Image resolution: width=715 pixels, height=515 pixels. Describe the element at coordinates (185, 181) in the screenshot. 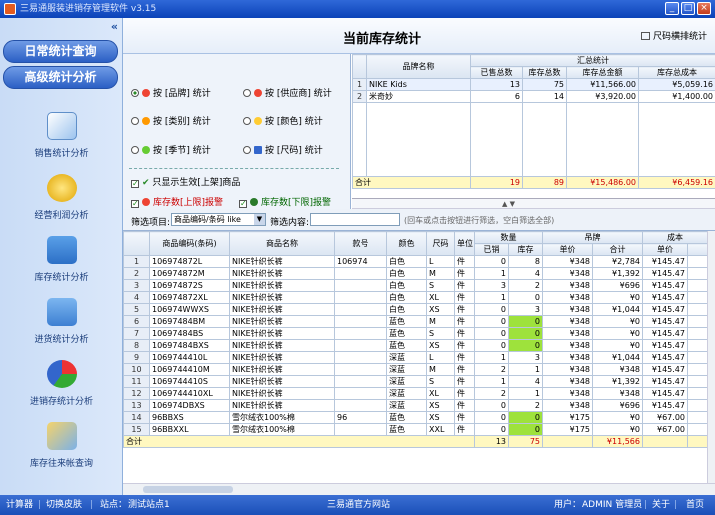

I see `only-active-checkbox: ✓ ✔ 只显示生效[上架]商品` at that location.